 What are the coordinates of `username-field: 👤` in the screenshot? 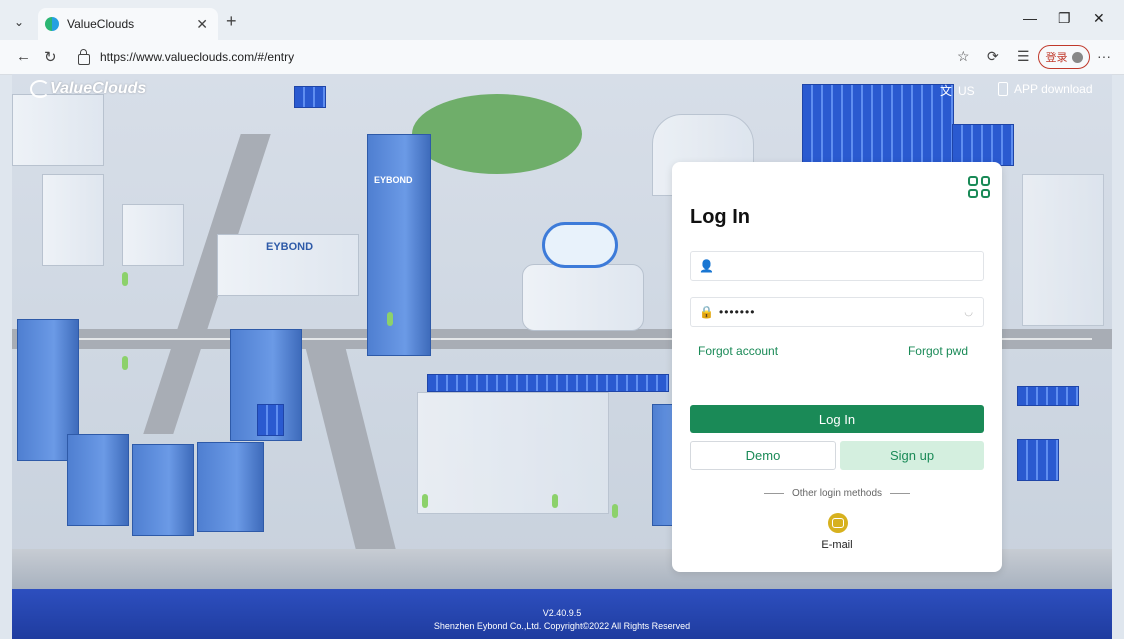 It's located at (837, 266).